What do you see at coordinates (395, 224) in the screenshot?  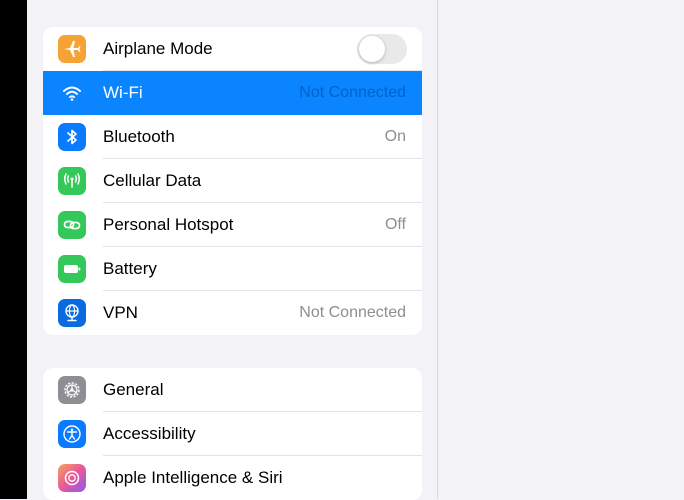 I see `personal-hotspot-status: Off` at bounding box center [395, 224].